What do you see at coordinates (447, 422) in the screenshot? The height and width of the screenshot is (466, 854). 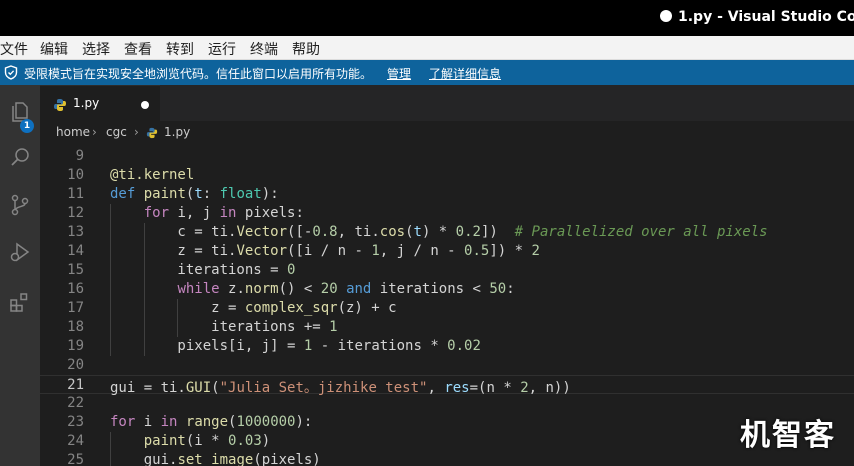 I see `code-line: 23 for i in range(1000000):` at bounding box center [447, 422].